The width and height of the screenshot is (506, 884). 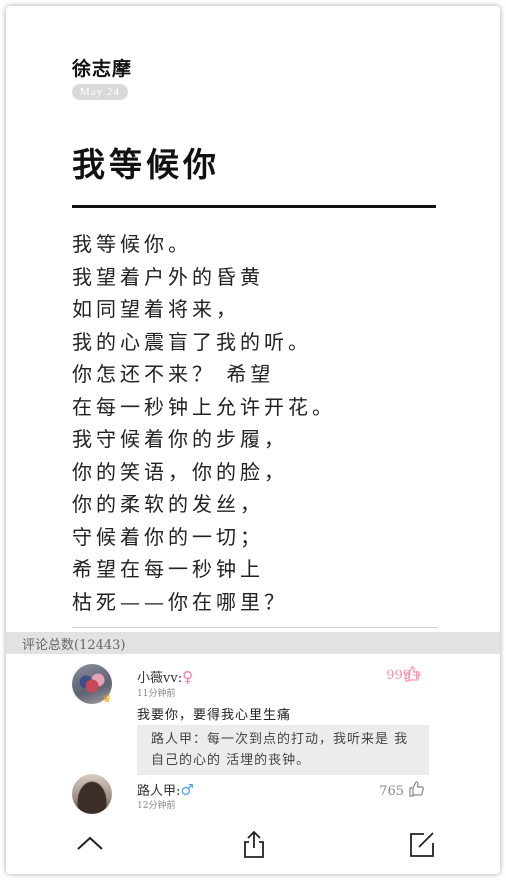 I want to click on poem-end-divider, so click(x=255, y=627).